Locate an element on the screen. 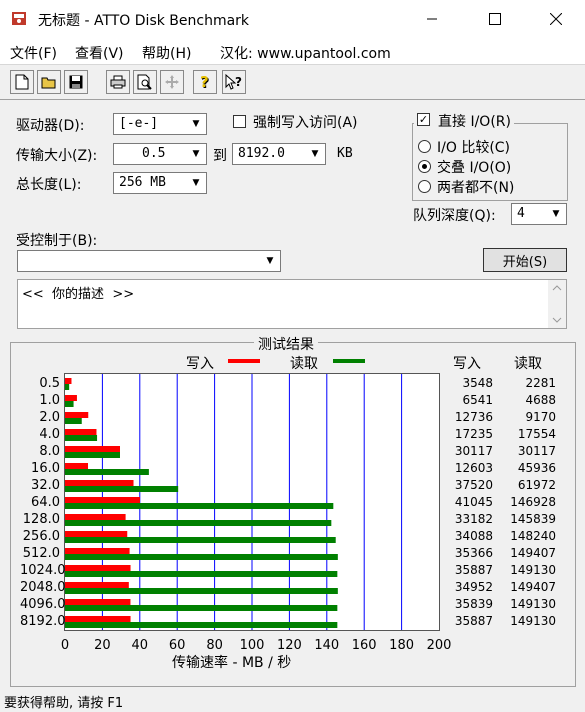 The width and height of the screenshot is (585, 712). transfer-to-select: 8192.0 ▼ is located at coordinates (279, 154).